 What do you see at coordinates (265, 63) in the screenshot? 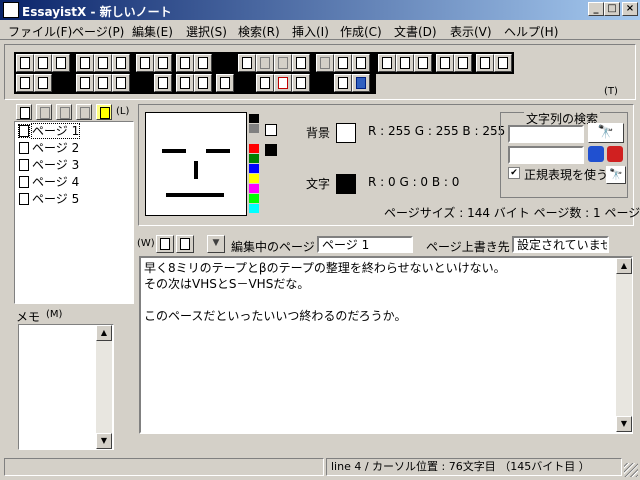
I see `cut-icon` at bounding box center [265, 63].